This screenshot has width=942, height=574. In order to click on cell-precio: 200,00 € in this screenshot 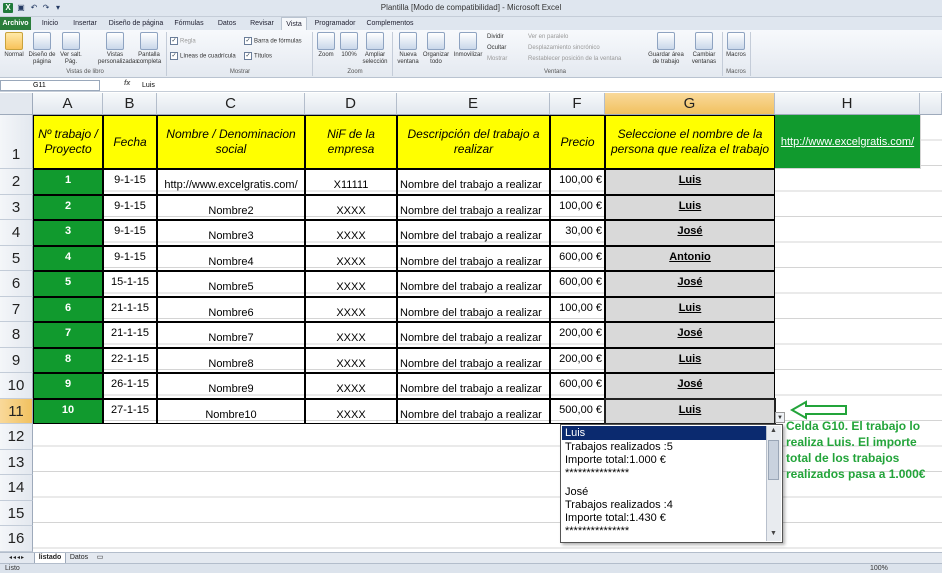, I will do `click(577, 335)`.